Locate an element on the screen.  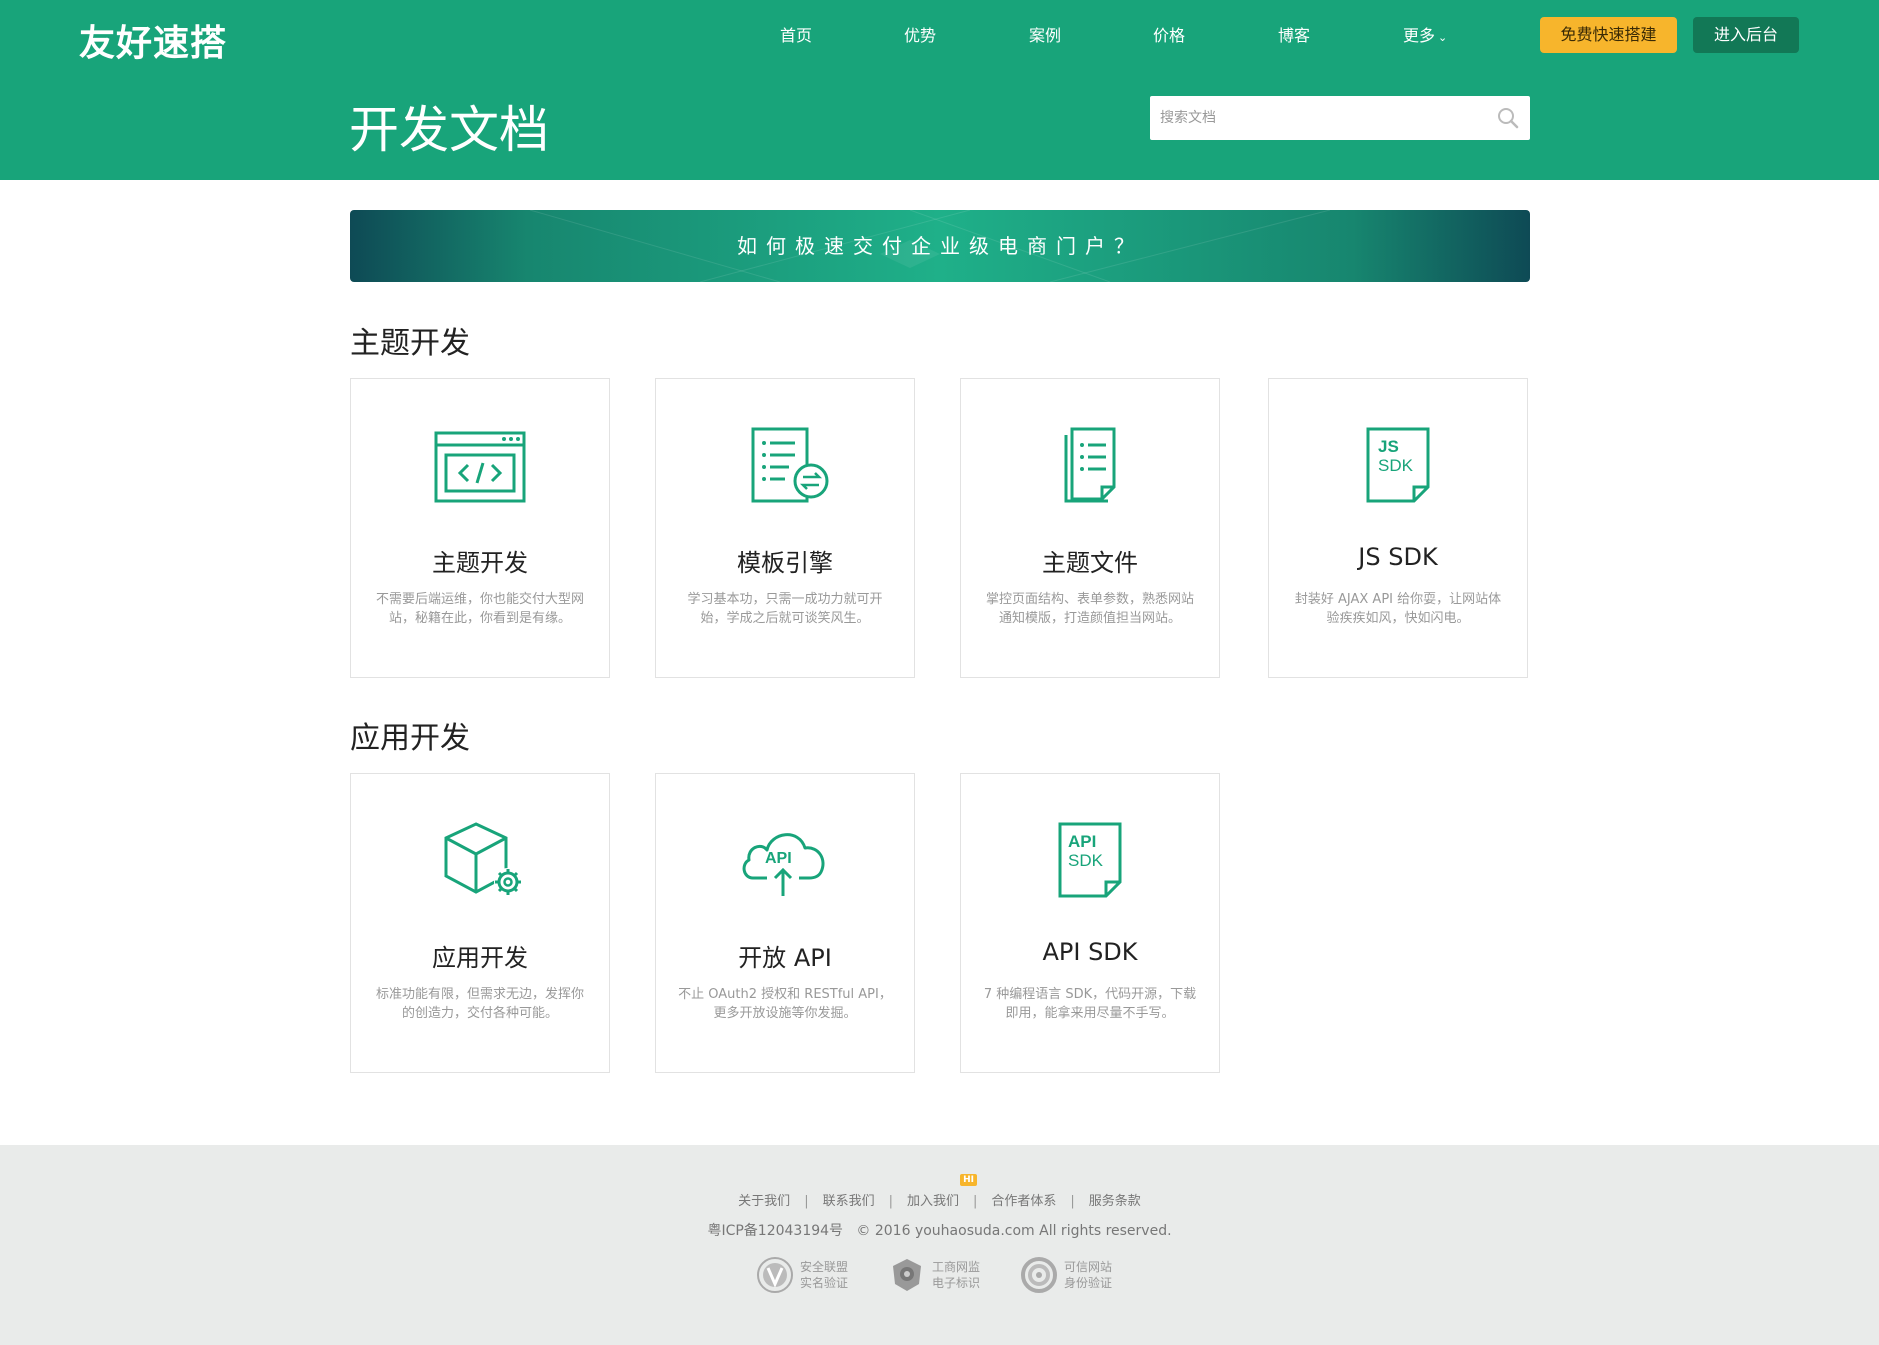
card-title: API SDK is located at coordinates (1090, 952).